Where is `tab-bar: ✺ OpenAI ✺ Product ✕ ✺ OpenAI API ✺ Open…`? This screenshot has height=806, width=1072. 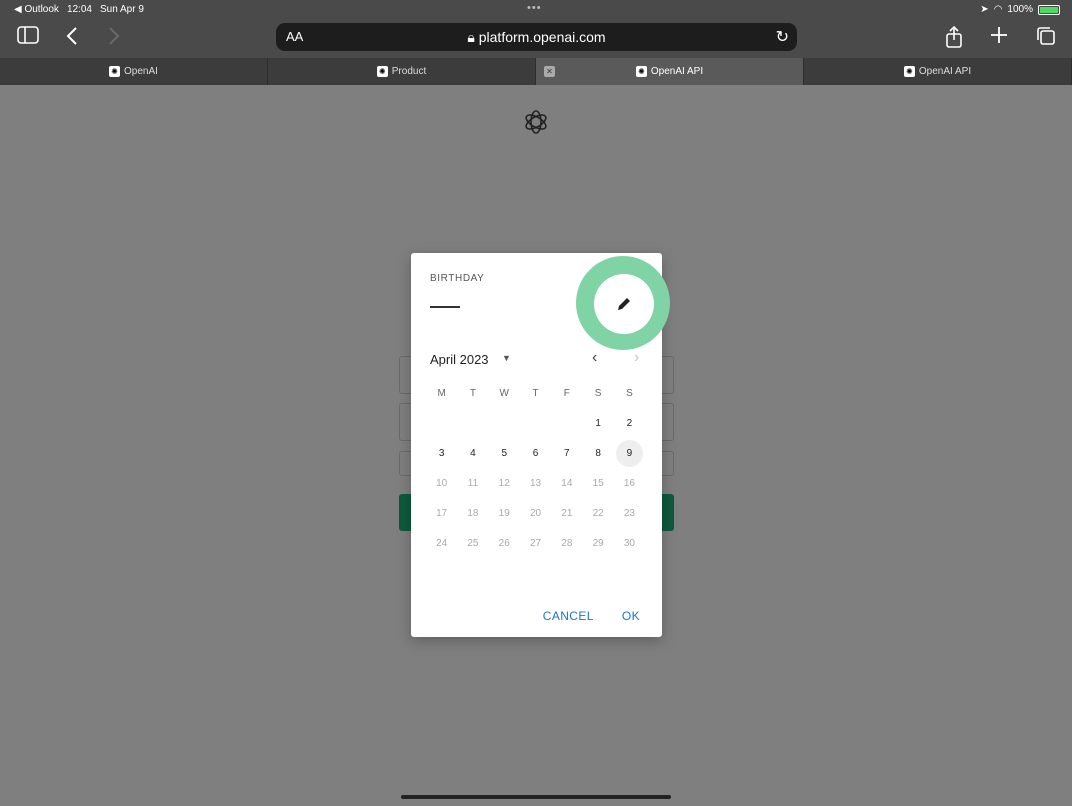
tab-bar: ✺ OpenAI ✺ Product ✕ ✺ OpenAI API ✺ Open… is located at coordinates (536, 71).